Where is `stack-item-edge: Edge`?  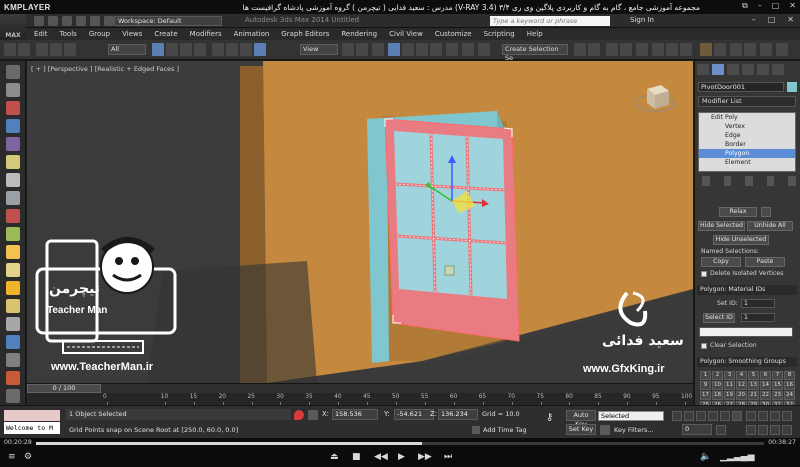 stack-item-edge: Edge is located at coordinates (747, 135).